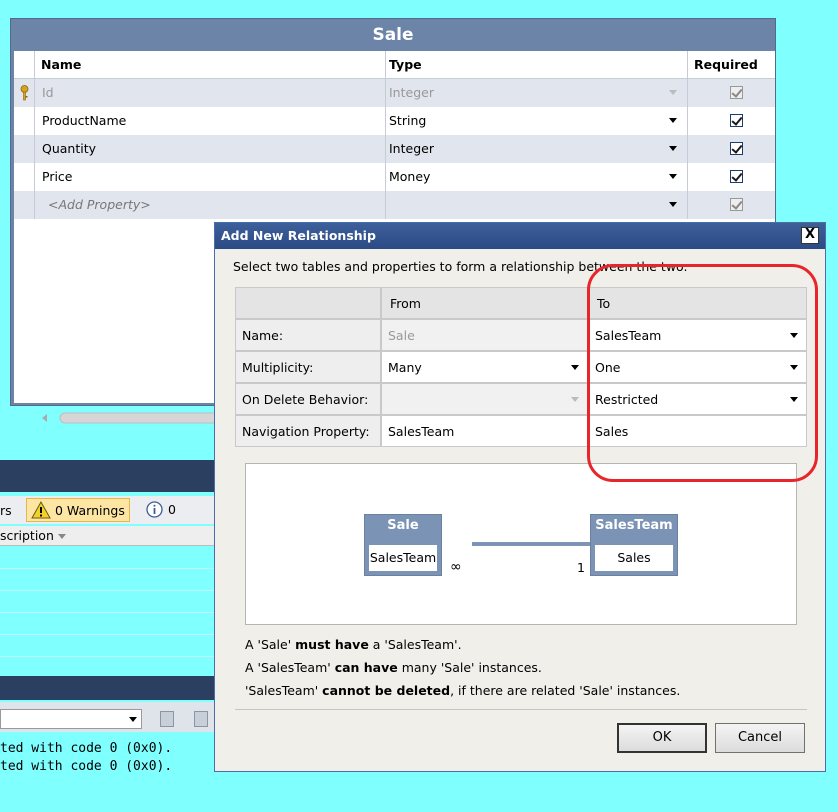  I want to click on warning-icon, so click(41, 510).